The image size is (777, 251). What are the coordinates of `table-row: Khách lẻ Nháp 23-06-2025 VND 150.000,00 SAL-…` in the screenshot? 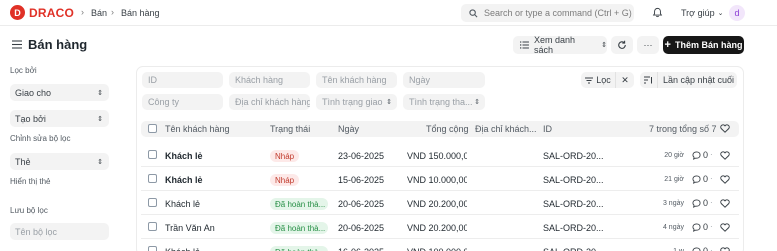 It's located at (440, 155).